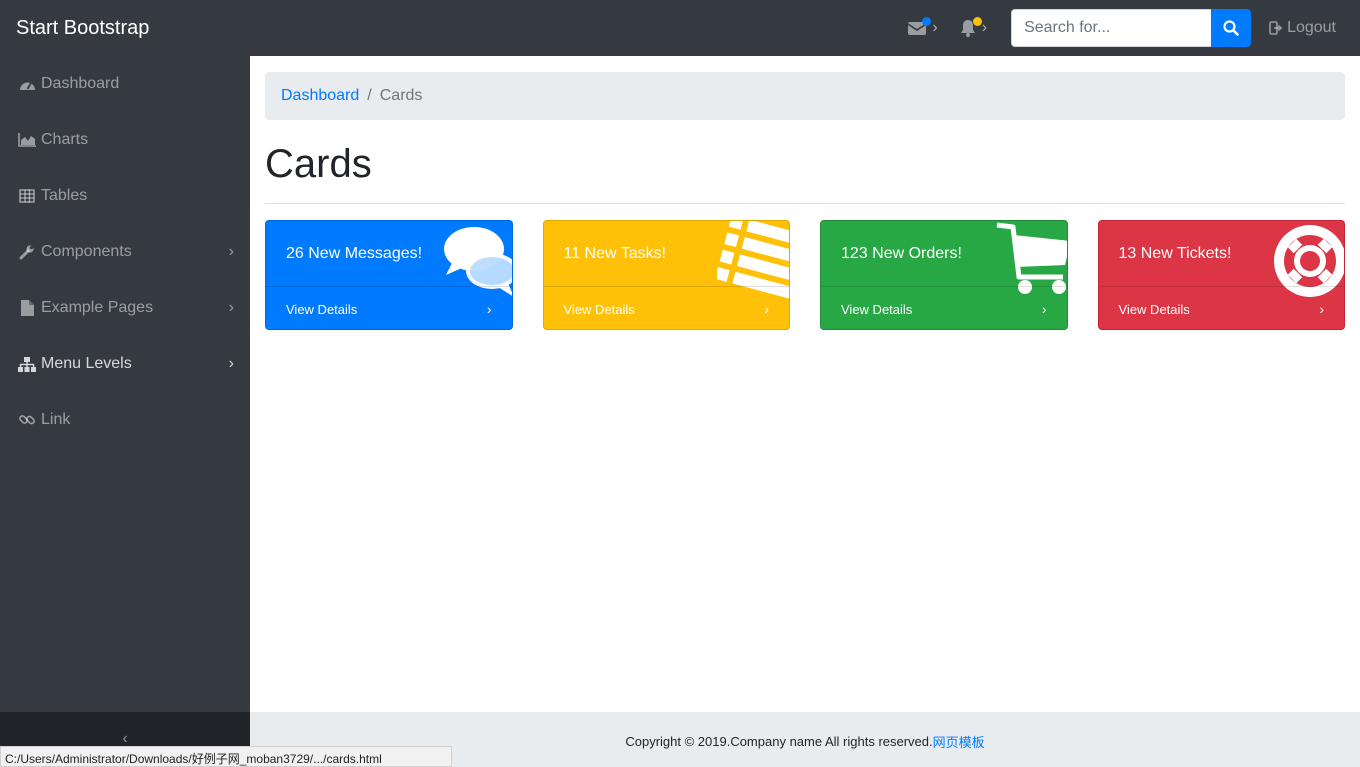  Describe the element at coordinates (97, 307) in the screenshot. I see `sidebar-item-label: Example Pages` at that location.